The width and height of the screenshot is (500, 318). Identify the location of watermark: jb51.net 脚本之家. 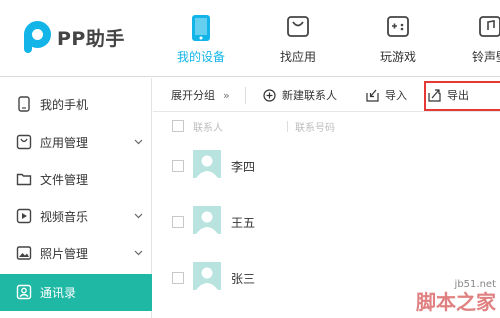
(456, 296).